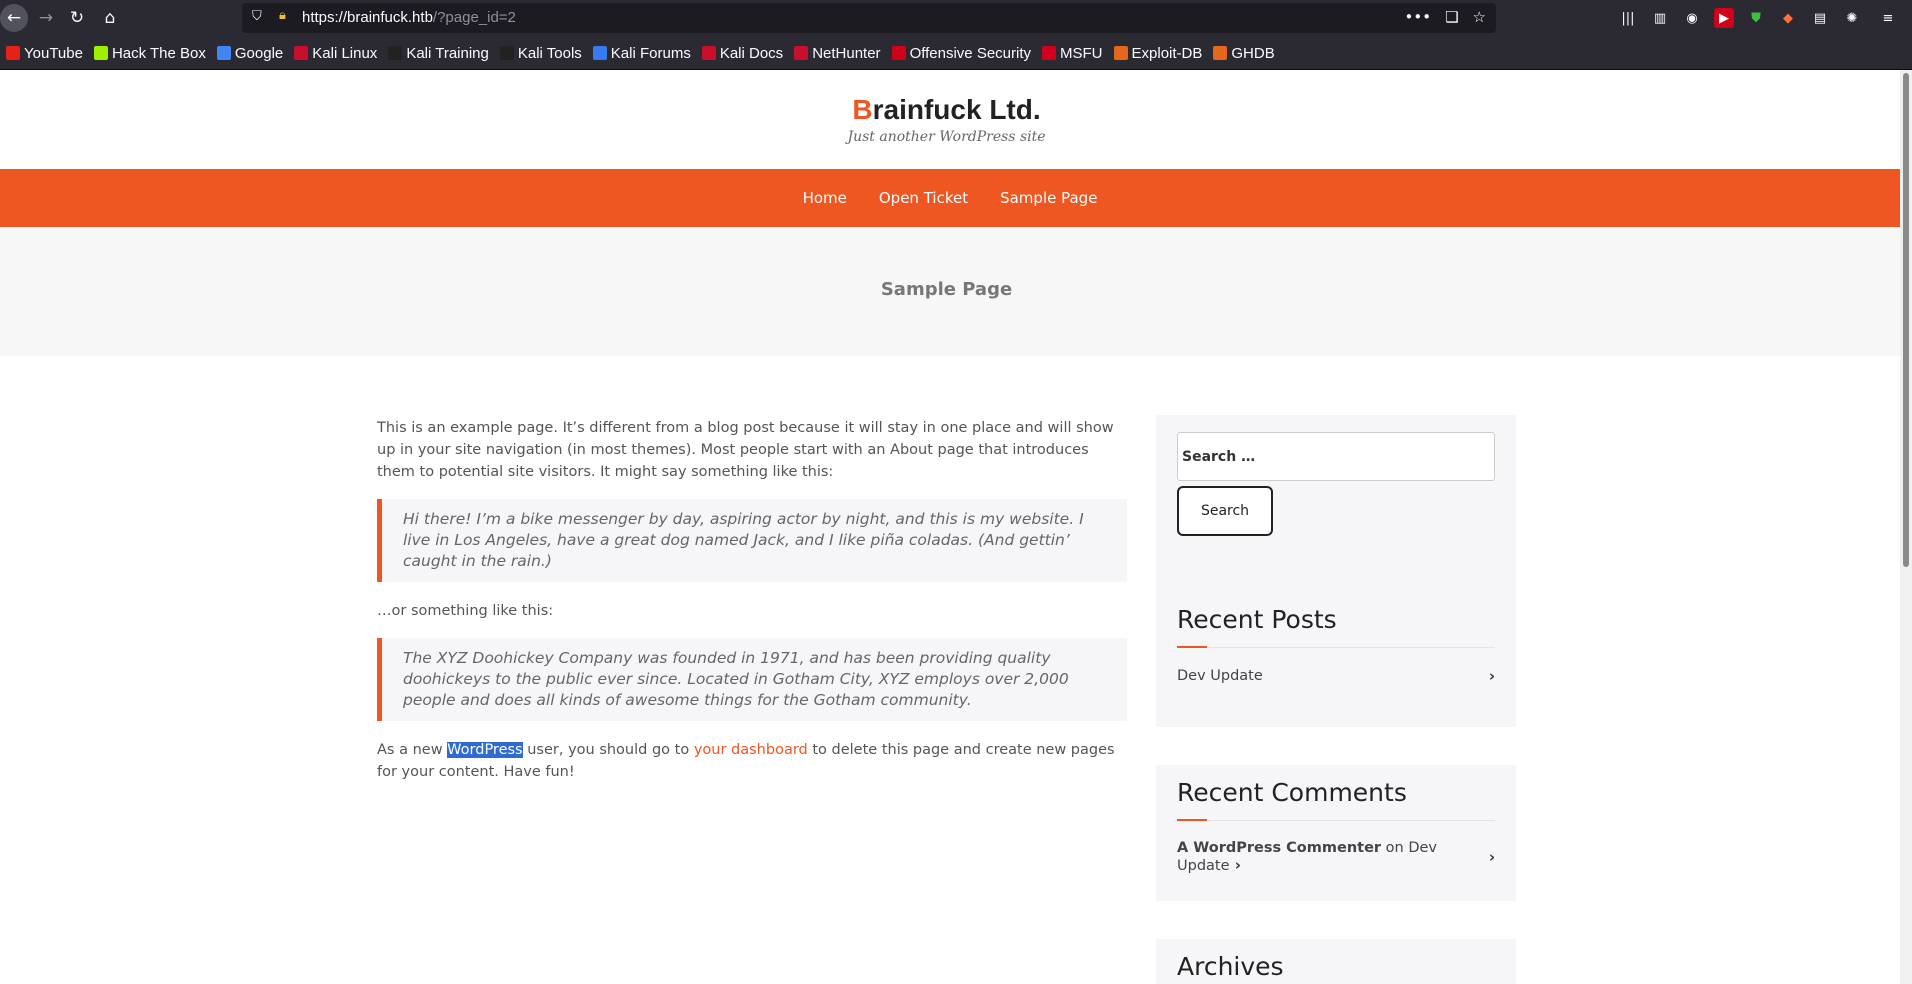 The width and height of the screenshot is (1912, 984). Describe the element at coordinates (846, 53) in the screenshot. I see `bookmark-label: NetHunter` at that location.